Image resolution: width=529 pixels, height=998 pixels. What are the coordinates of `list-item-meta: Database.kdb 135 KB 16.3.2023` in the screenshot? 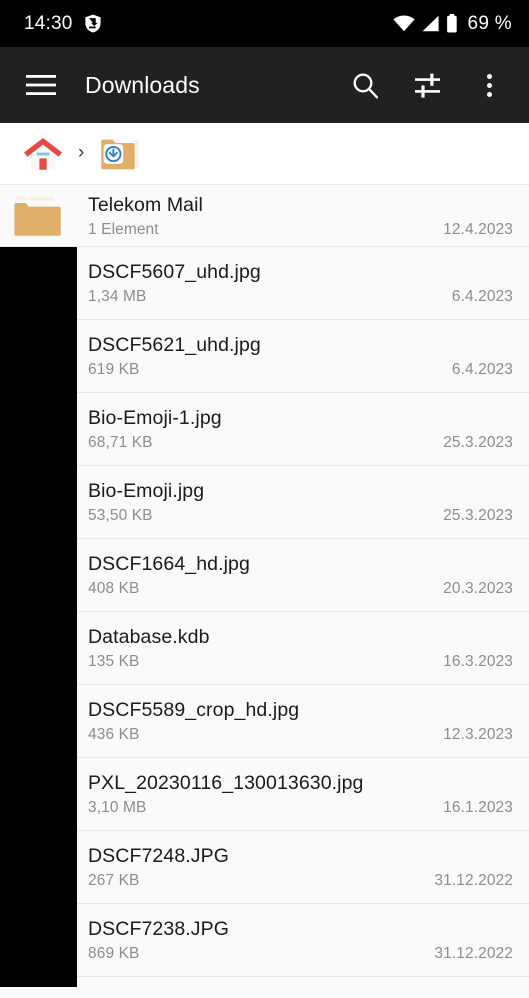 It's located at (302, 648).